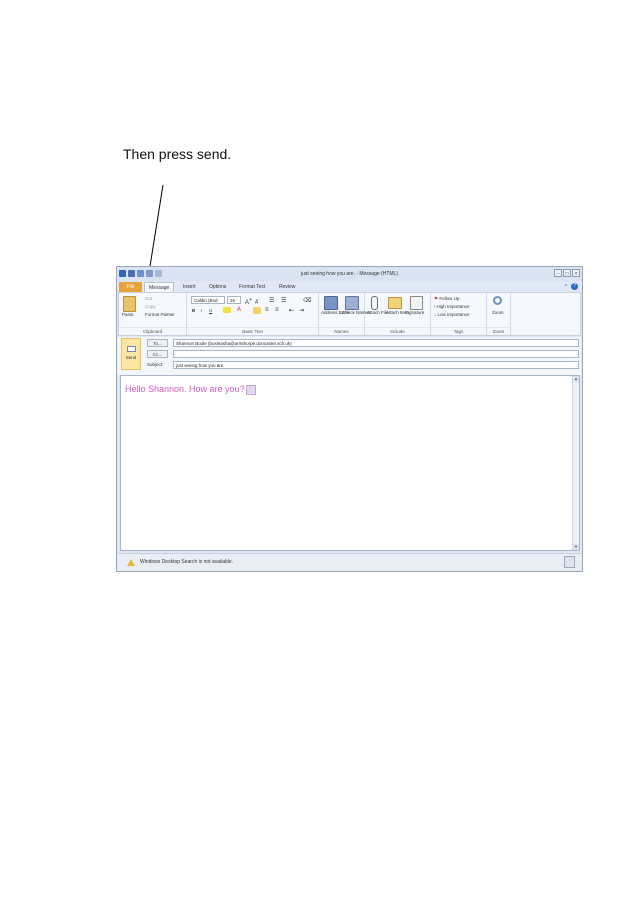 The width and height of the screenshot is (638, 902). I want to click on tab-file: File, so click(130, 287).